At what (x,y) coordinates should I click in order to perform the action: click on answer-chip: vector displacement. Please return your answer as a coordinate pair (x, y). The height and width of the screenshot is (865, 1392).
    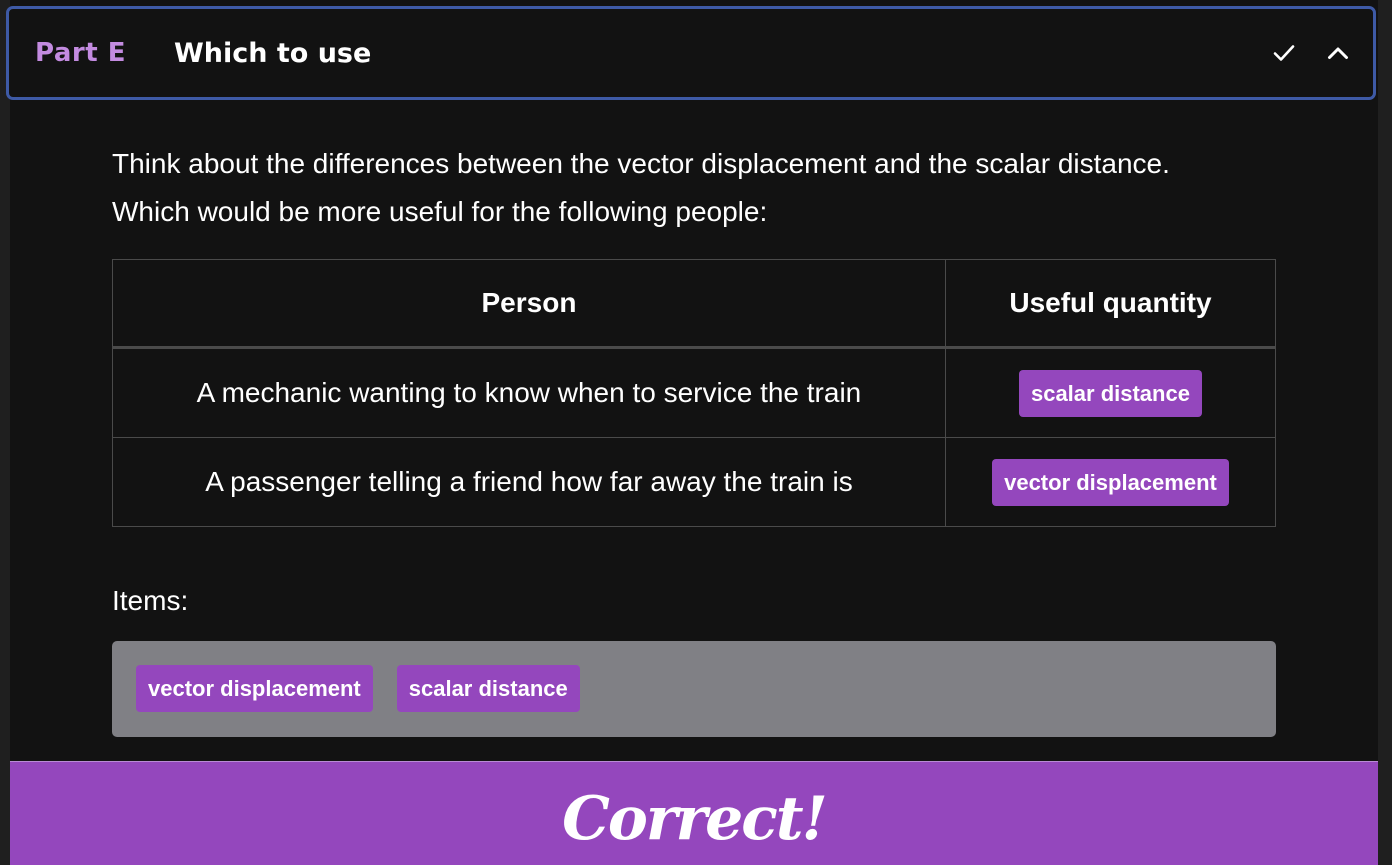
    Looking at the image, I should click on (1110, 482).